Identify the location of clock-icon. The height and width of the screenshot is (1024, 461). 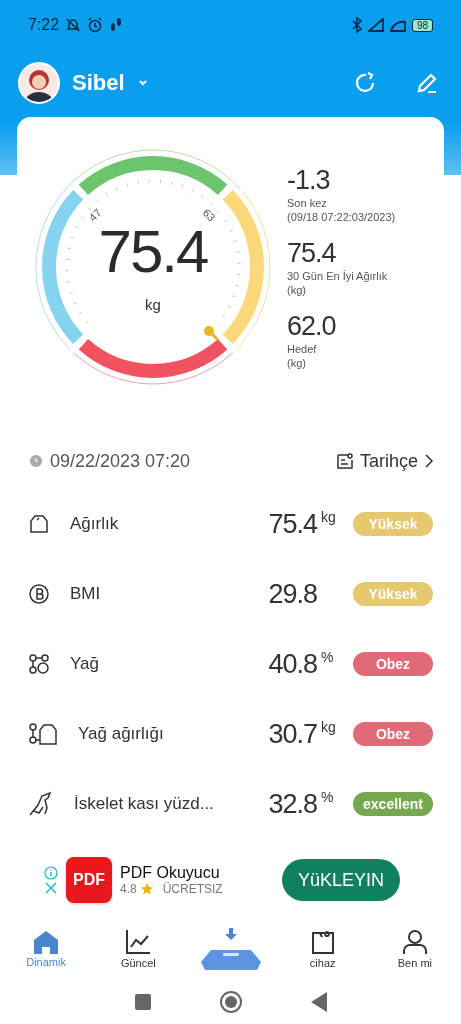
(36, 461).